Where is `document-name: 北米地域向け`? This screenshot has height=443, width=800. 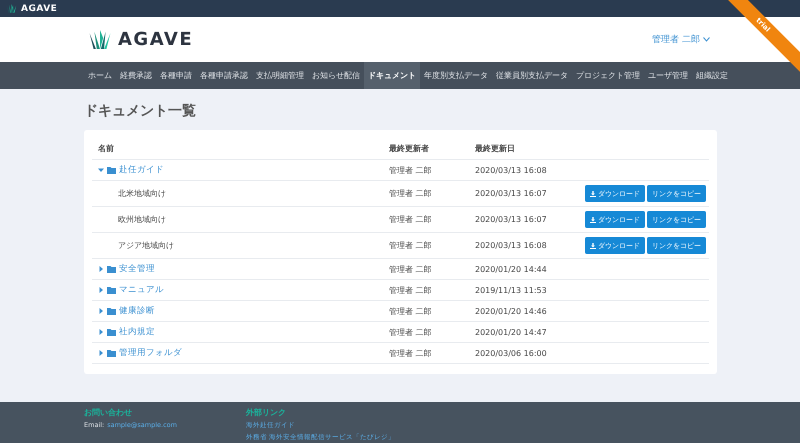 document-name: 北米地域向け is located at coordinates (142, 193).